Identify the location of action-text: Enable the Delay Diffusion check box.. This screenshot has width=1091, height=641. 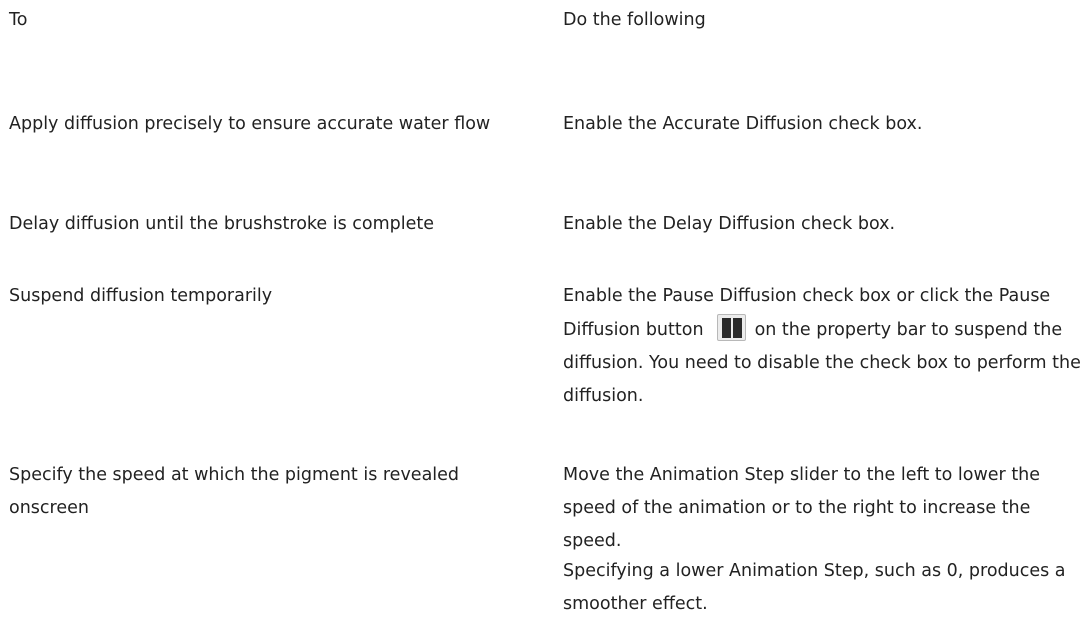
(825, 224).